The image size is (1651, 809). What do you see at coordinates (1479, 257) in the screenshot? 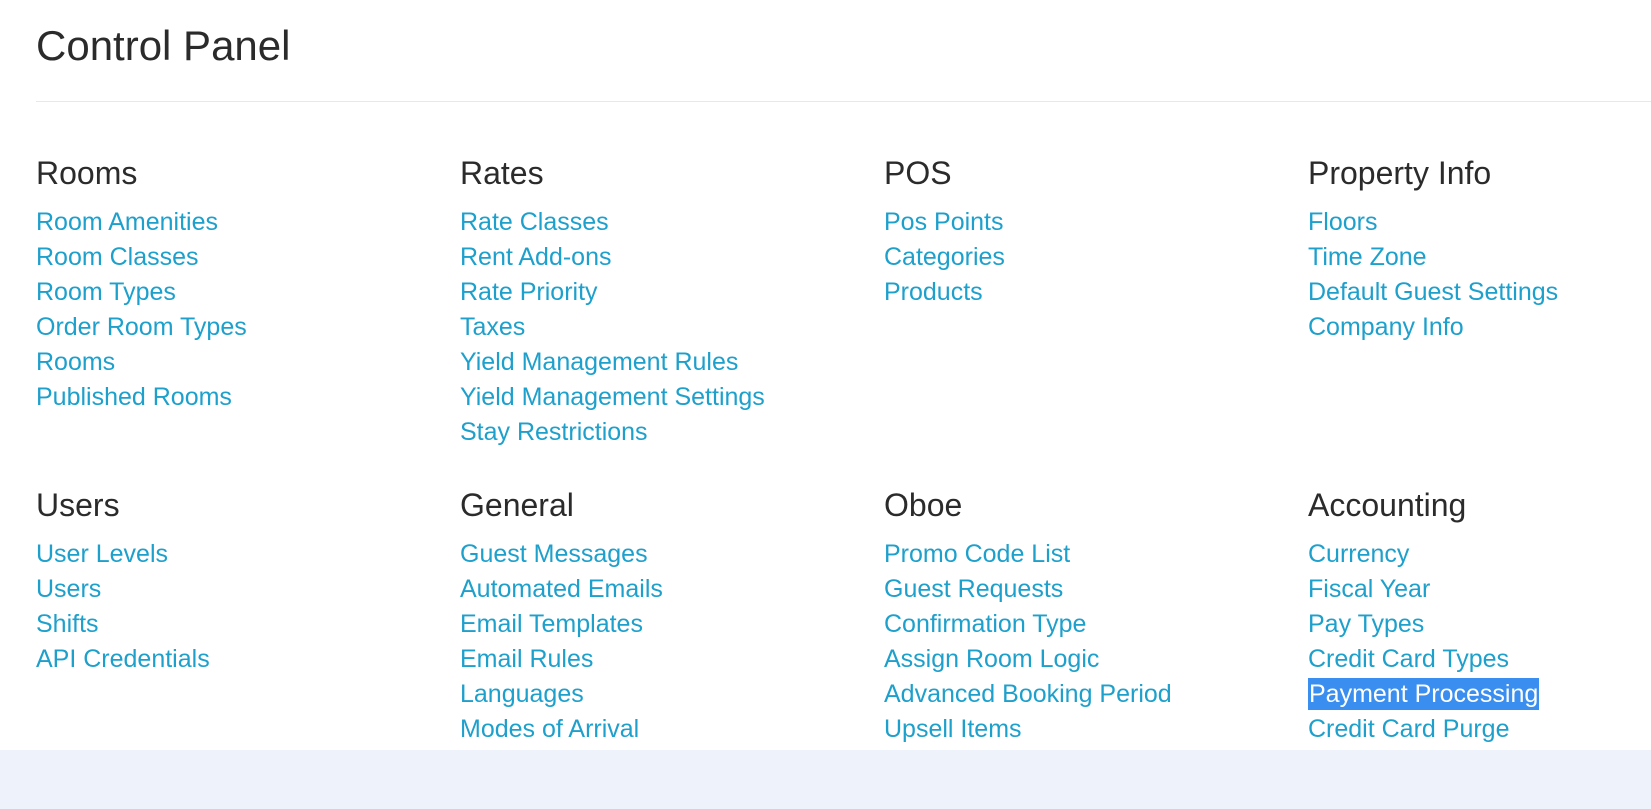
I see `list-item: Time Zone` at bounding box center [1479, 257].